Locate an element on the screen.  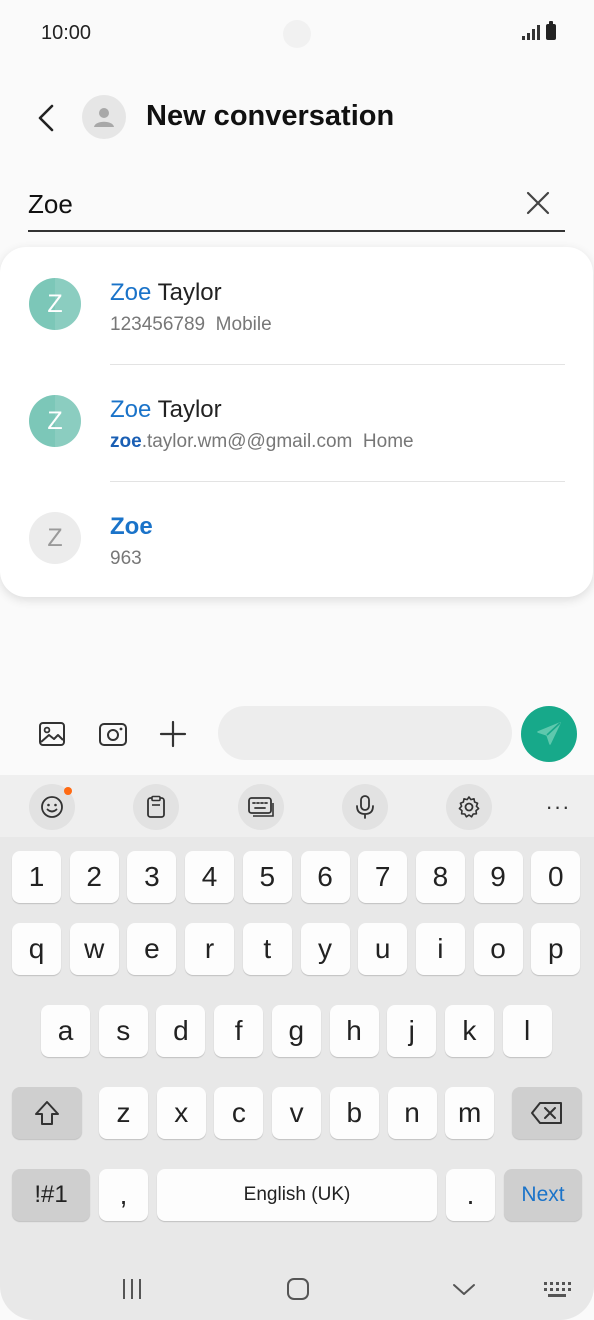
key-u: u is located at coordinates (383, 949).